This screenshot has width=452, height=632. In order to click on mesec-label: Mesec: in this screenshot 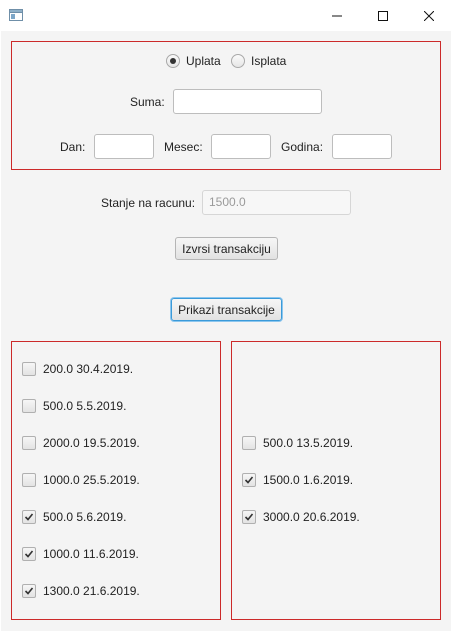, I will do `click(183, 147)`.